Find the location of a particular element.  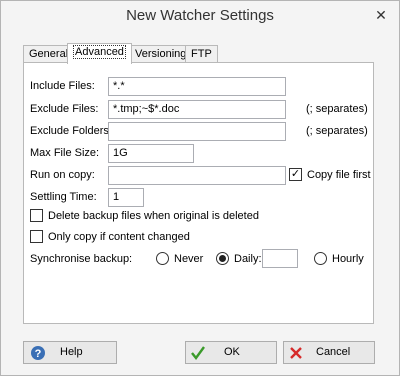

cross-icon is located at coordinates (296, 353).